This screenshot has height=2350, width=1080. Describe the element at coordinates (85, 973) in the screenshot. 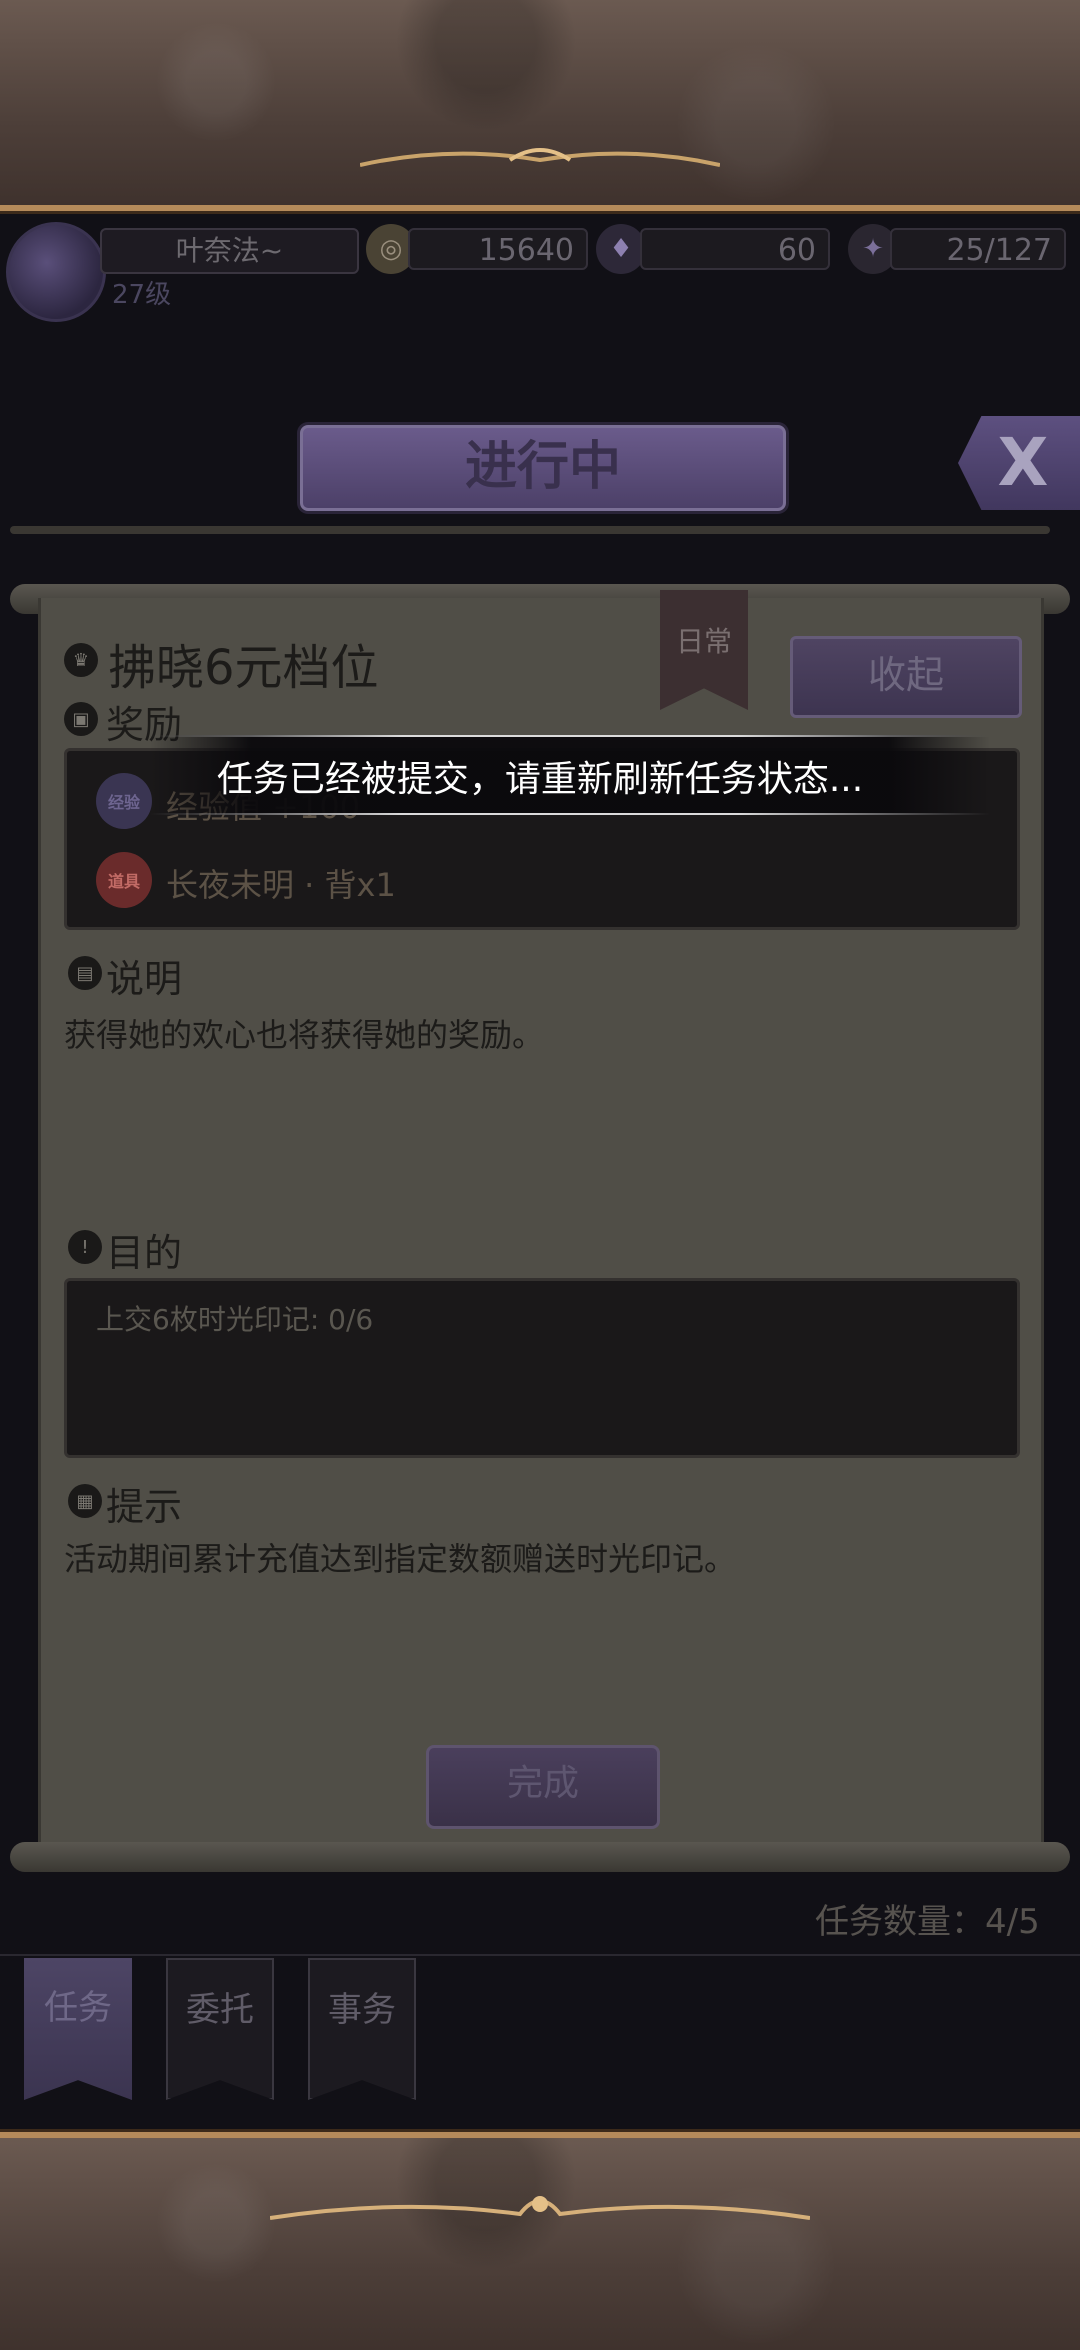

I see `book-icon: ▤` at that location.